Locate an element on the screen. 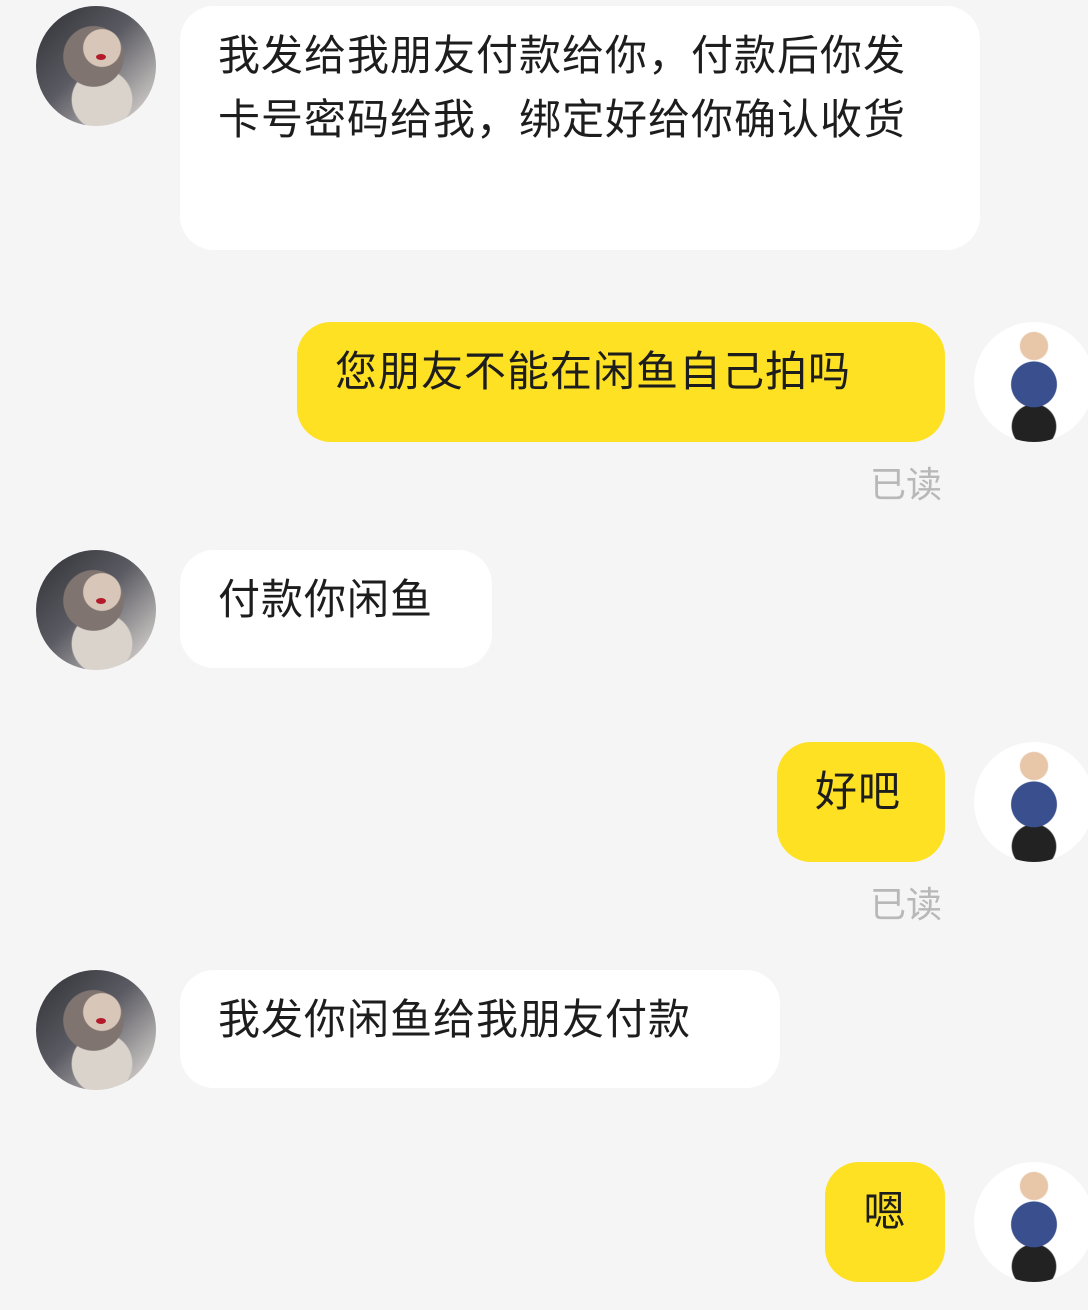  outgoing-message-bubble: 好吧 is located at coordinates (861, 802).